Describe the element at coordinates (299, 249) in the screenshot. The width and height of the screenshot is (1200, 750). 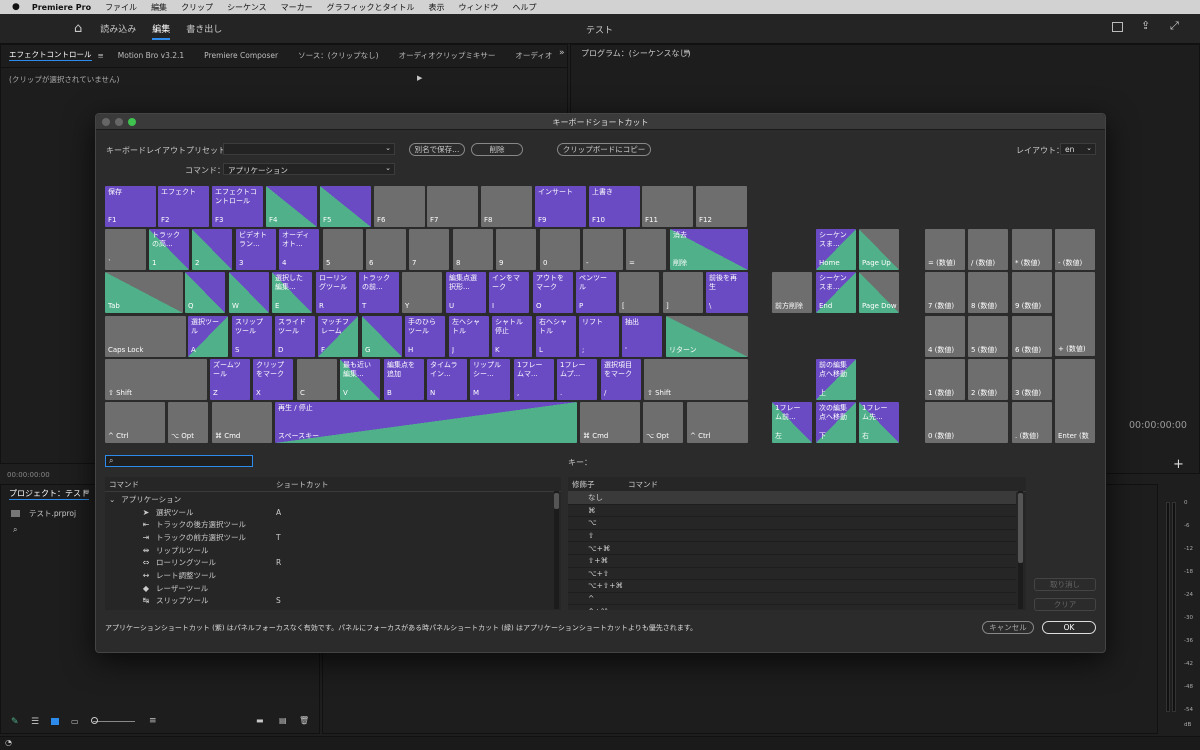
I see `key-k4: オーディ オト... 4` at that location.